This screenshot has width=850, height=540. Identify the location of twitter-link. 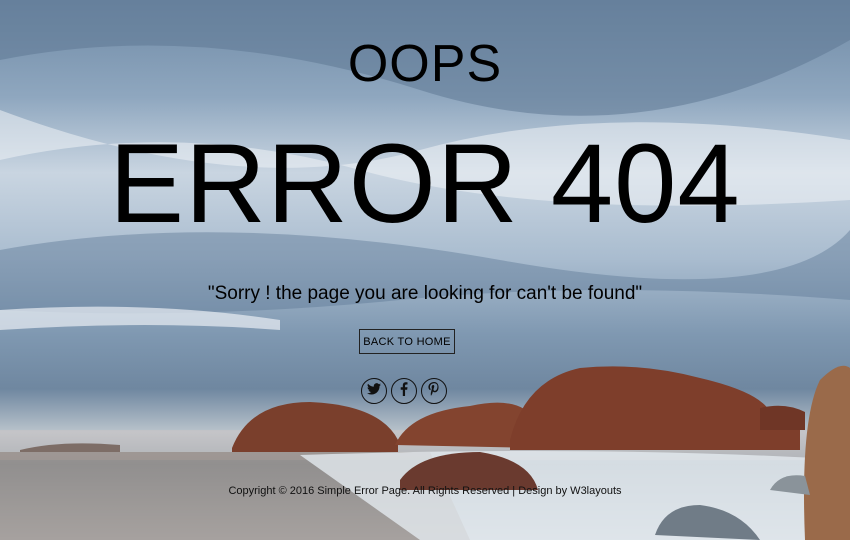
(374, 391).